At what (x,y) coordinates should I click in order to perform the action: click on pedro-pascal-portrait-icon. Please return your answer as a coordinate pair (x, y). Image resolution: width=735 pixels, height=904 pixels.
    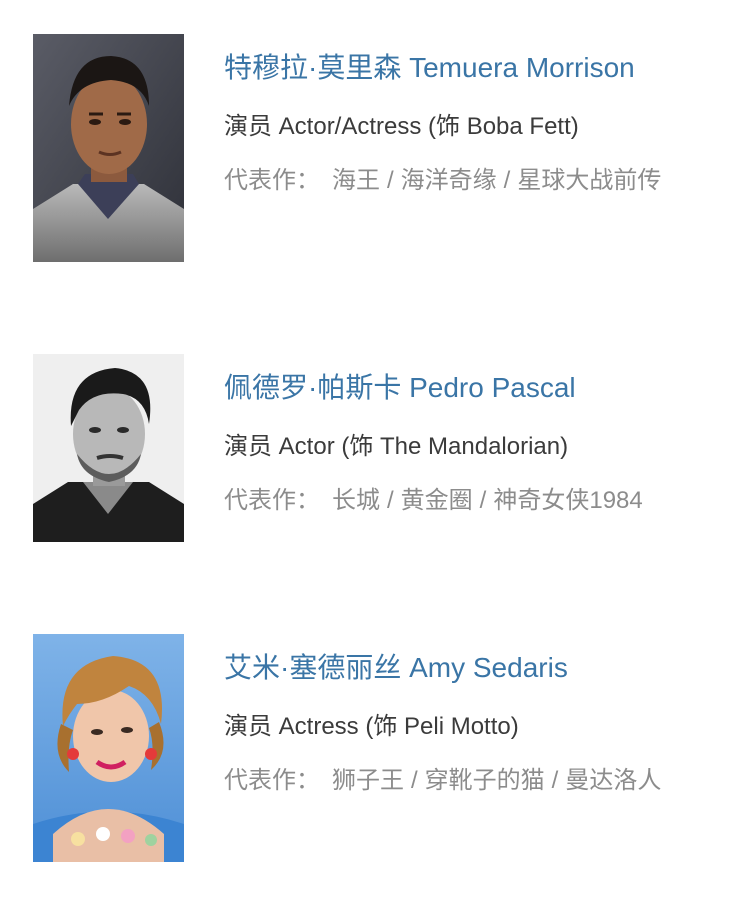
    Looking at the image, I should click on (108, 448).